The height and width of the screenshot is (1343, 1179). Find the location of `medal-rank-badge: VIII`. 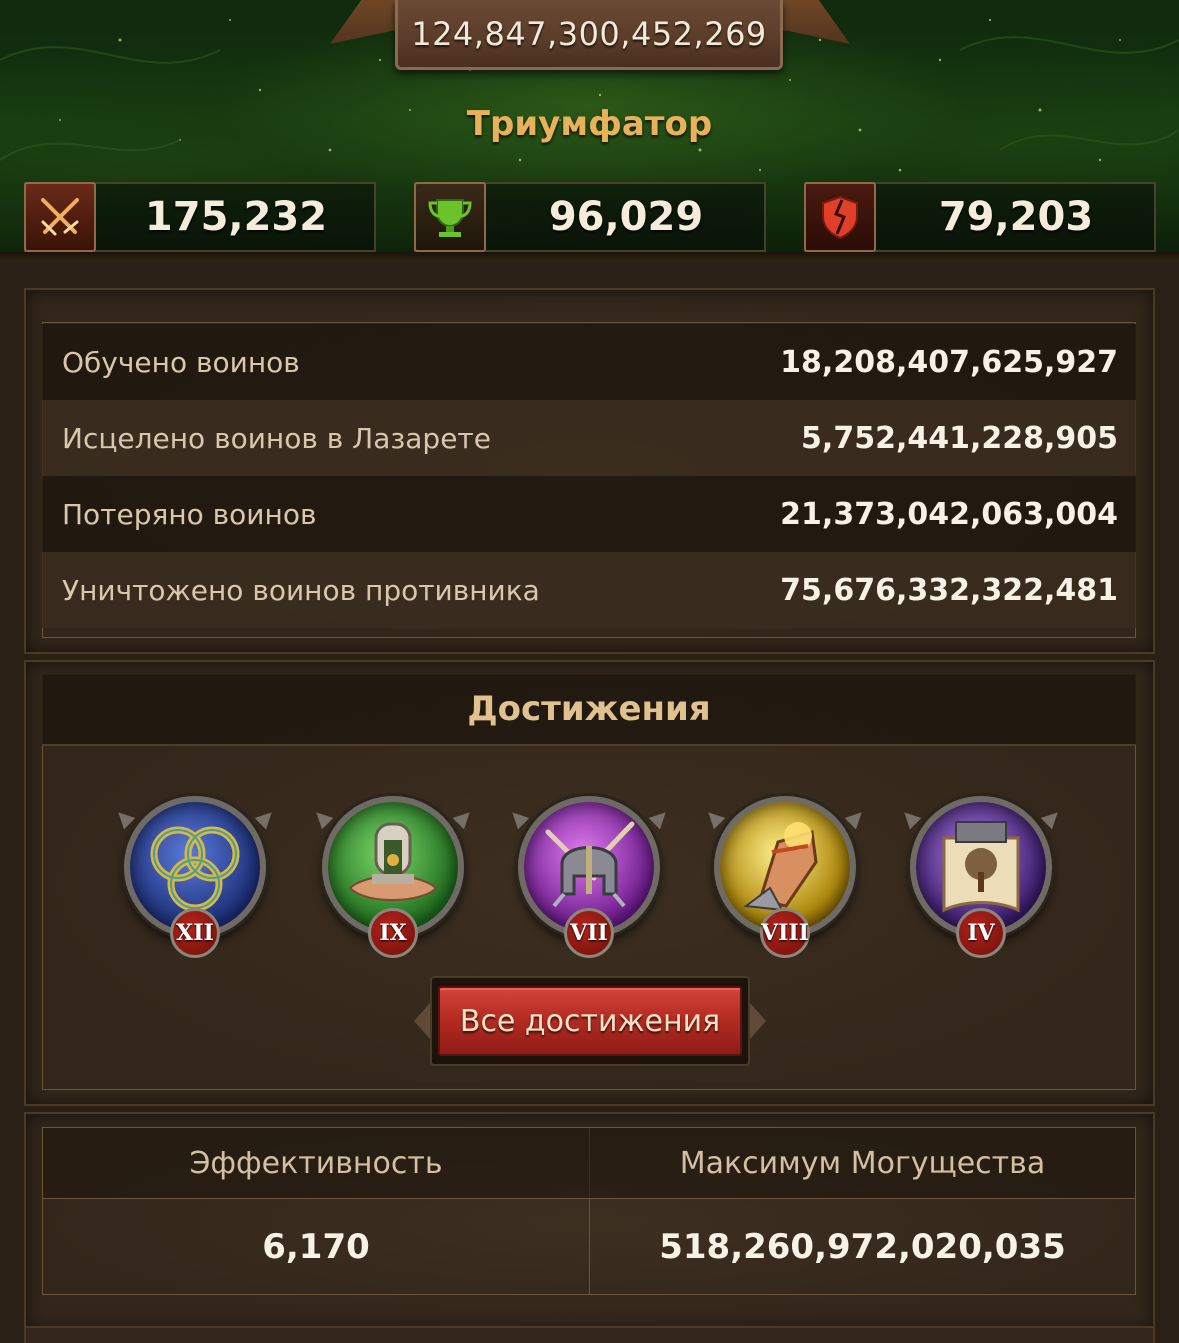

medal-rank-badge: VIII is located at coordinates (785, 933).